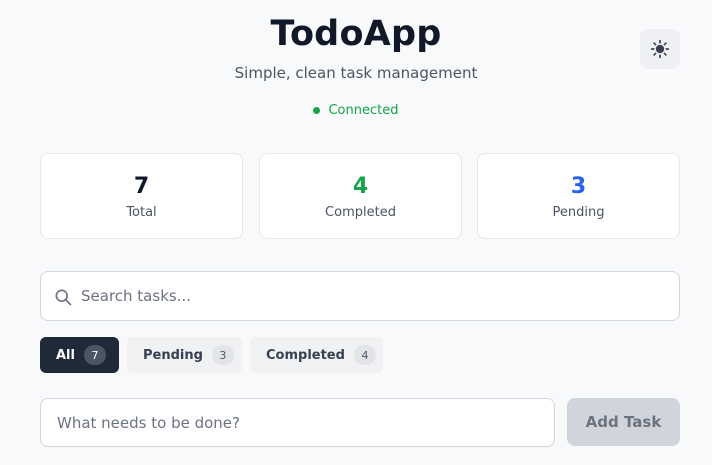  What do you see at coordinates (317, 110) in the screenshot?
I see `status-dot-icon` at bounding box center [317, 110].